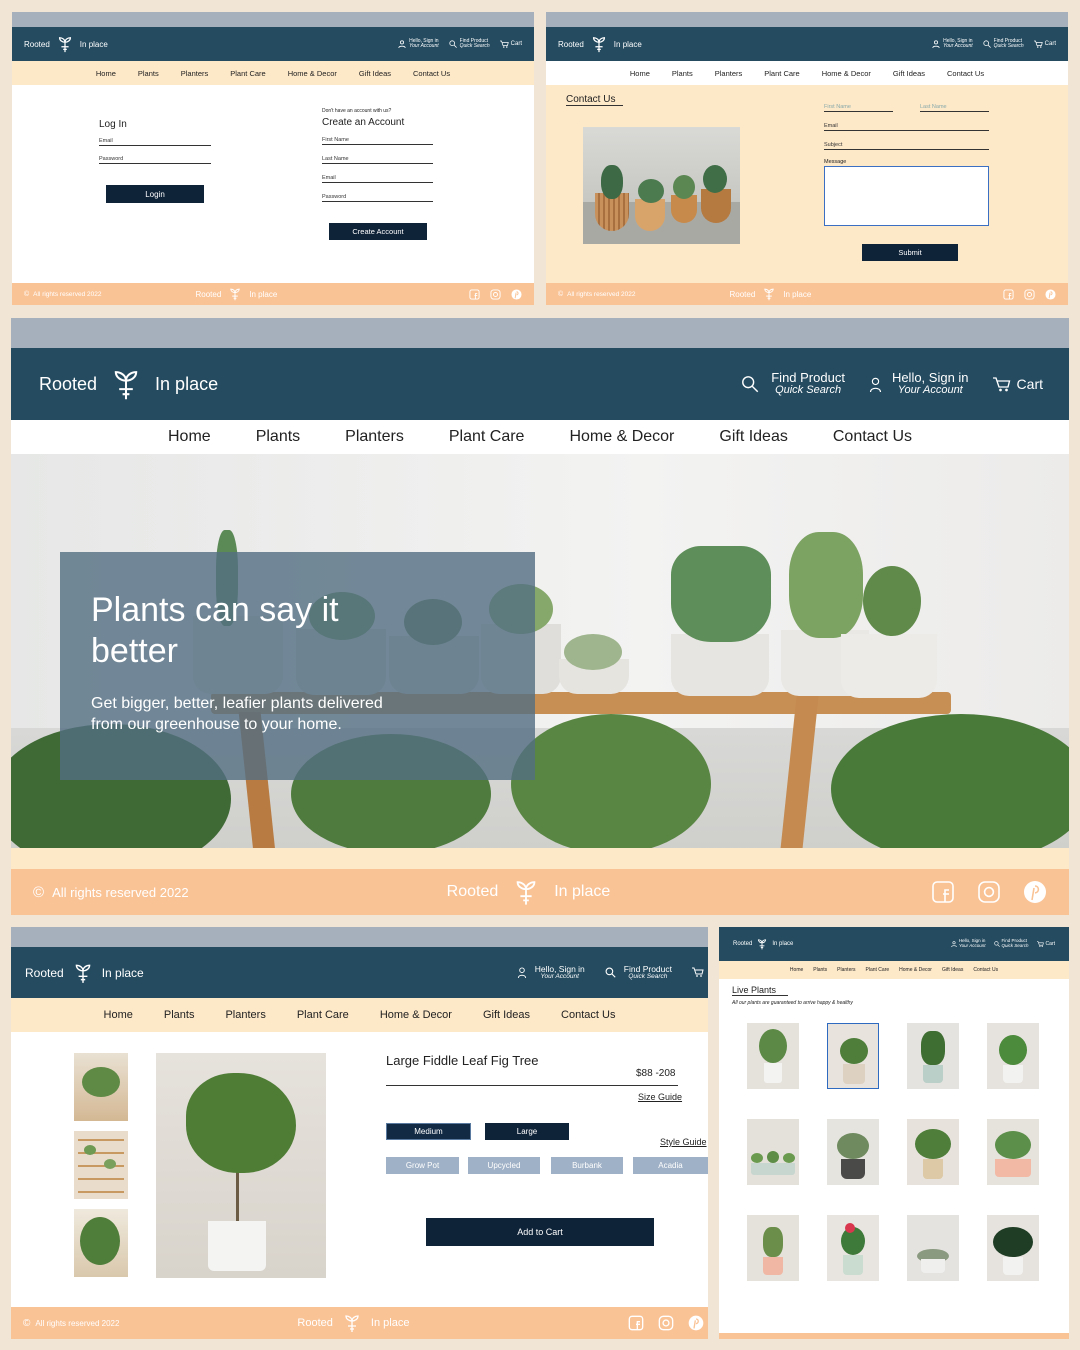  Describe the element at coordinates (670, 1165) in the screenshot. I see `style-acadia-button: Acadia` at that location.